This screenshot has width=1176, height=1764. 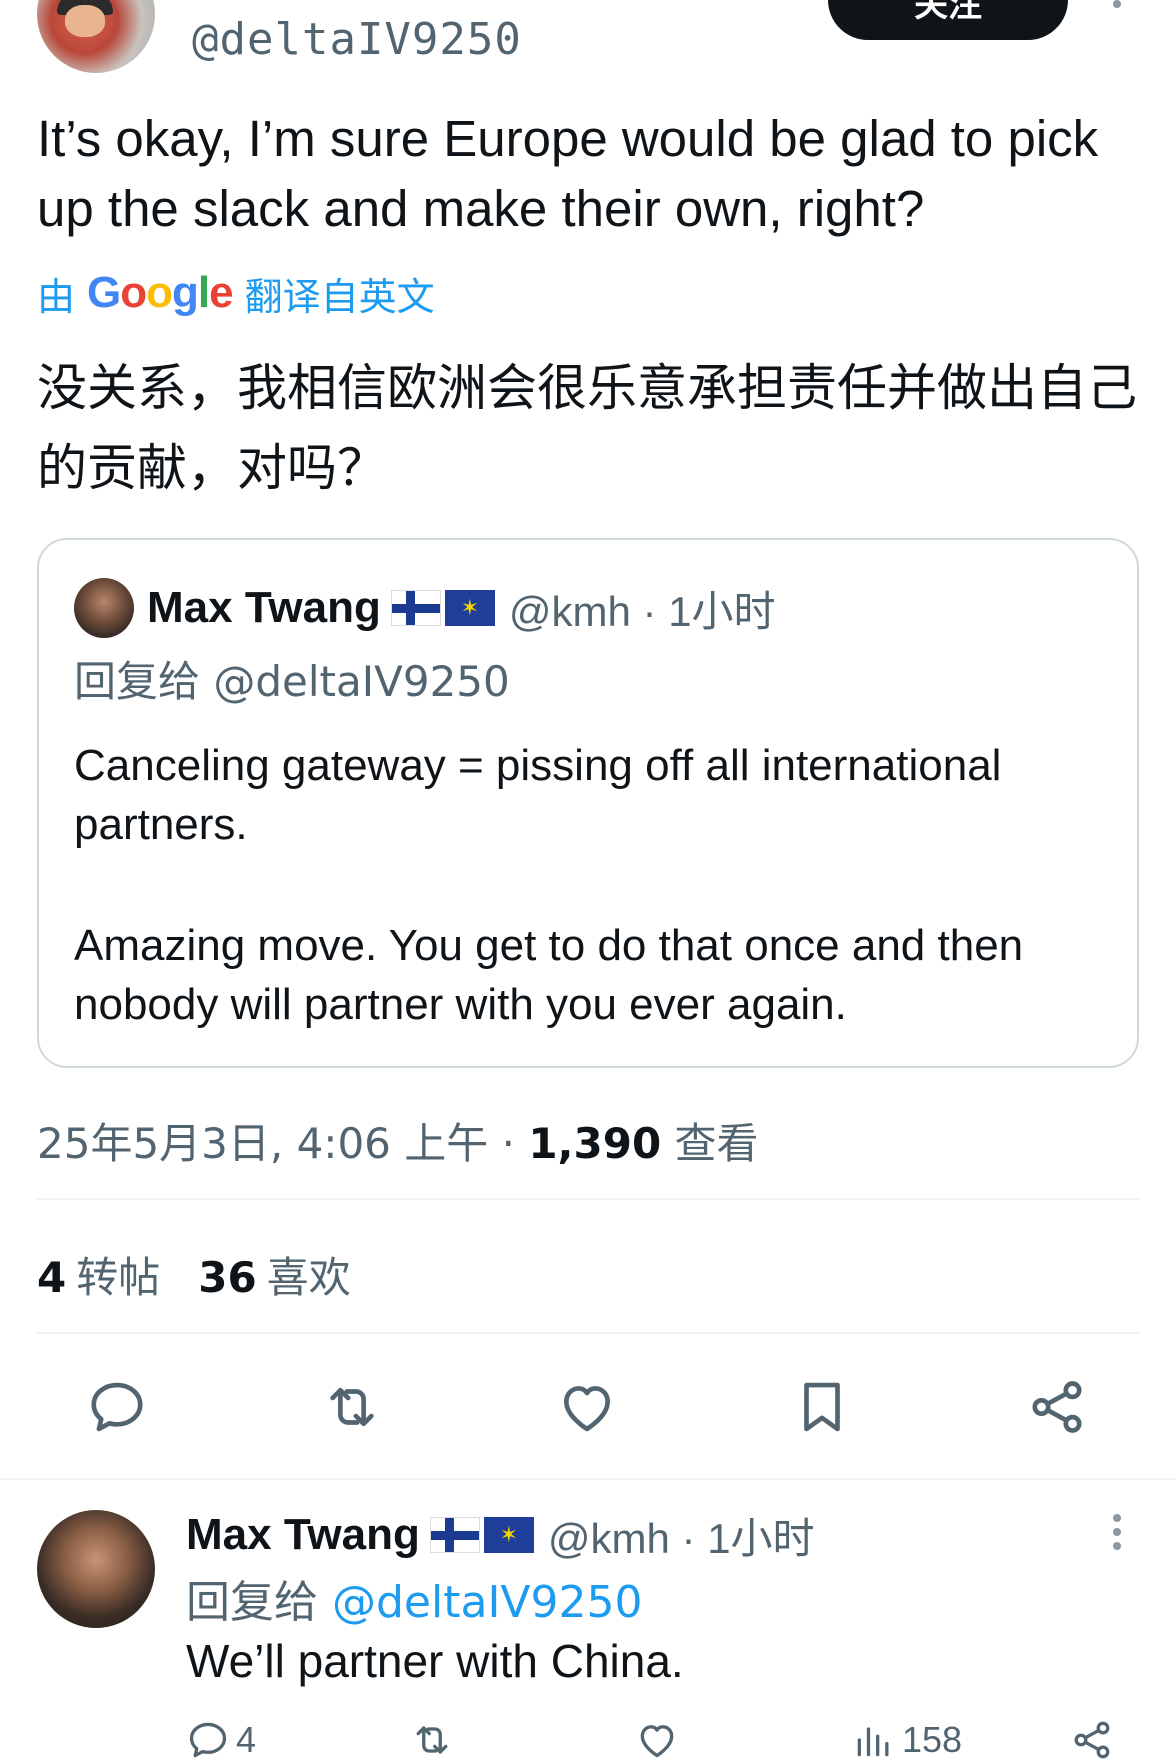 I want to click on translate-by-label: 由, so click(x=56, y=296).